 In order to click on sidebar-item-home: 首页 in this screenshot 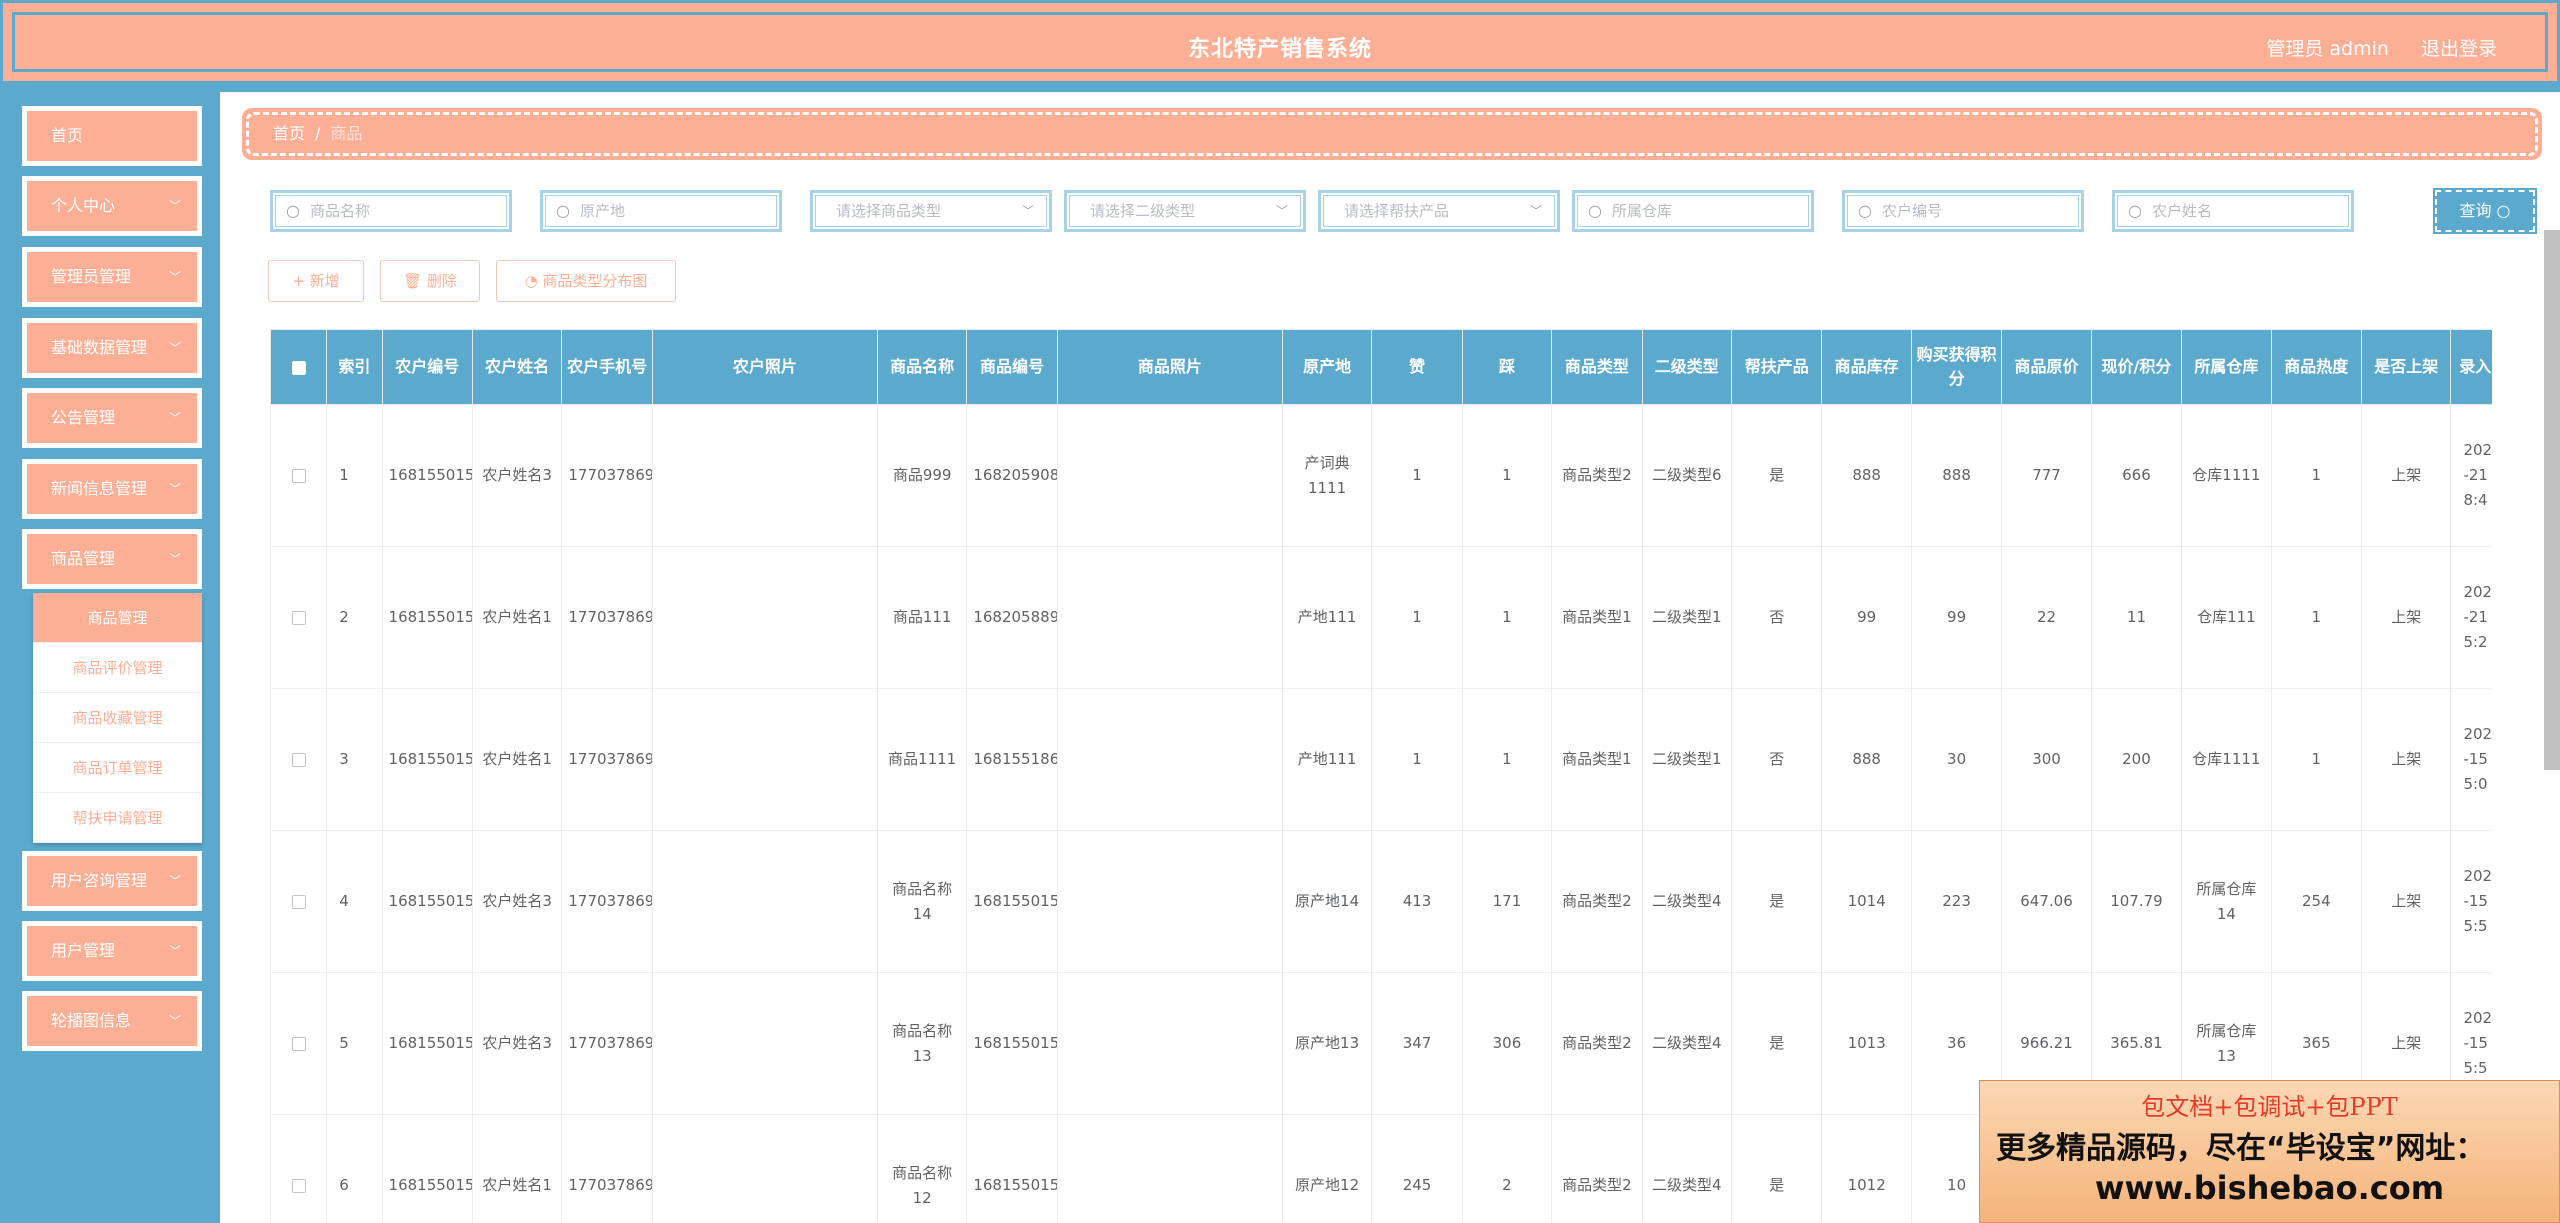, I will do `click(112, 136)`.